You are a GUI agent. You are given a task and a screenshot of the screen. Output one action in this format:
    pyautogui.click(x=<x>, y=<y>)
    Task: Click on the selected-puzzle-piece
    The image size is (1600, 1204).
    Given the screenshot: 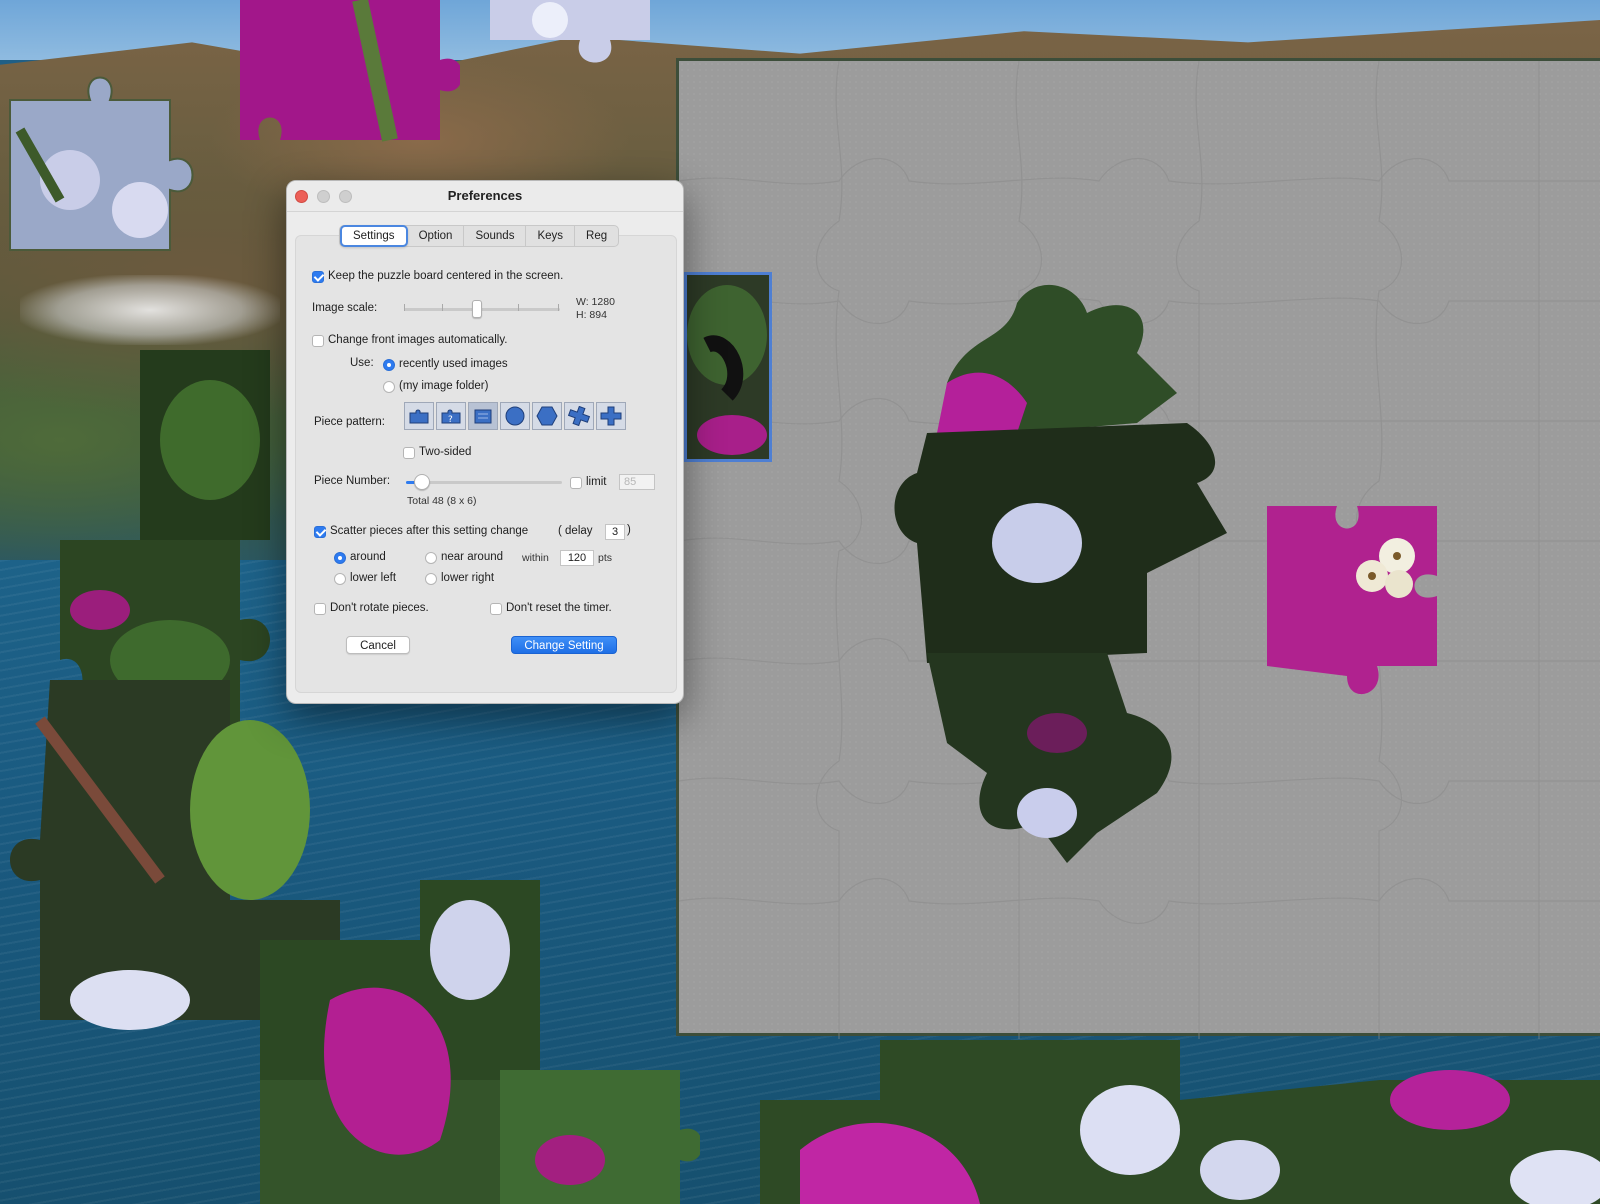 What is the action you would take?
    pyautogui.click(x=728, y=367)
    